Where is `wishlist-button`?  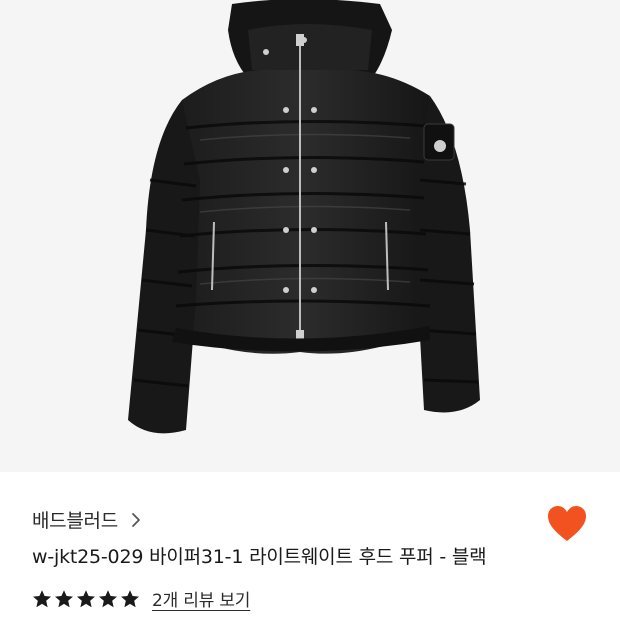 wishlist-button is located at coordinates (567, 524).